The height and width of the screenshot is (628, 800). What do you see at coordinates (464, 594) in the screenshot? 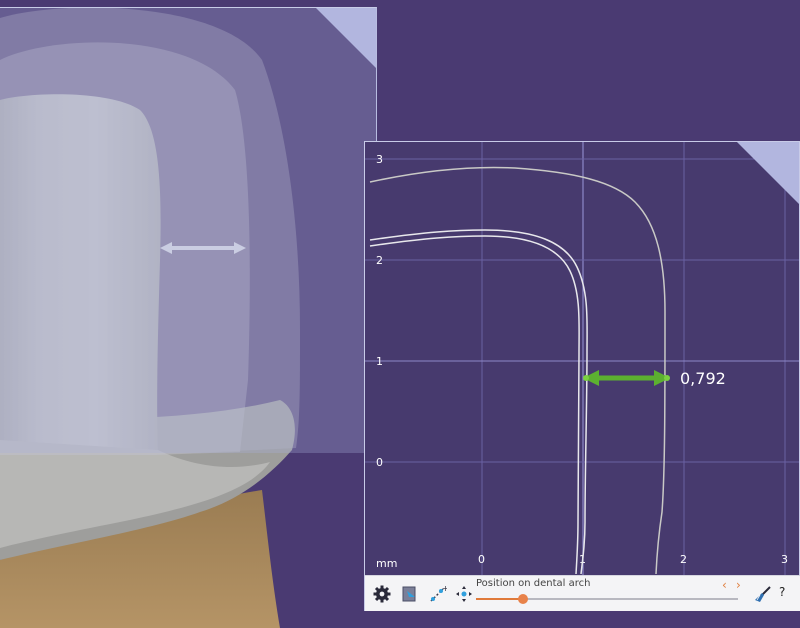
I see `move-points-icon` at bounding box center [464, 594].